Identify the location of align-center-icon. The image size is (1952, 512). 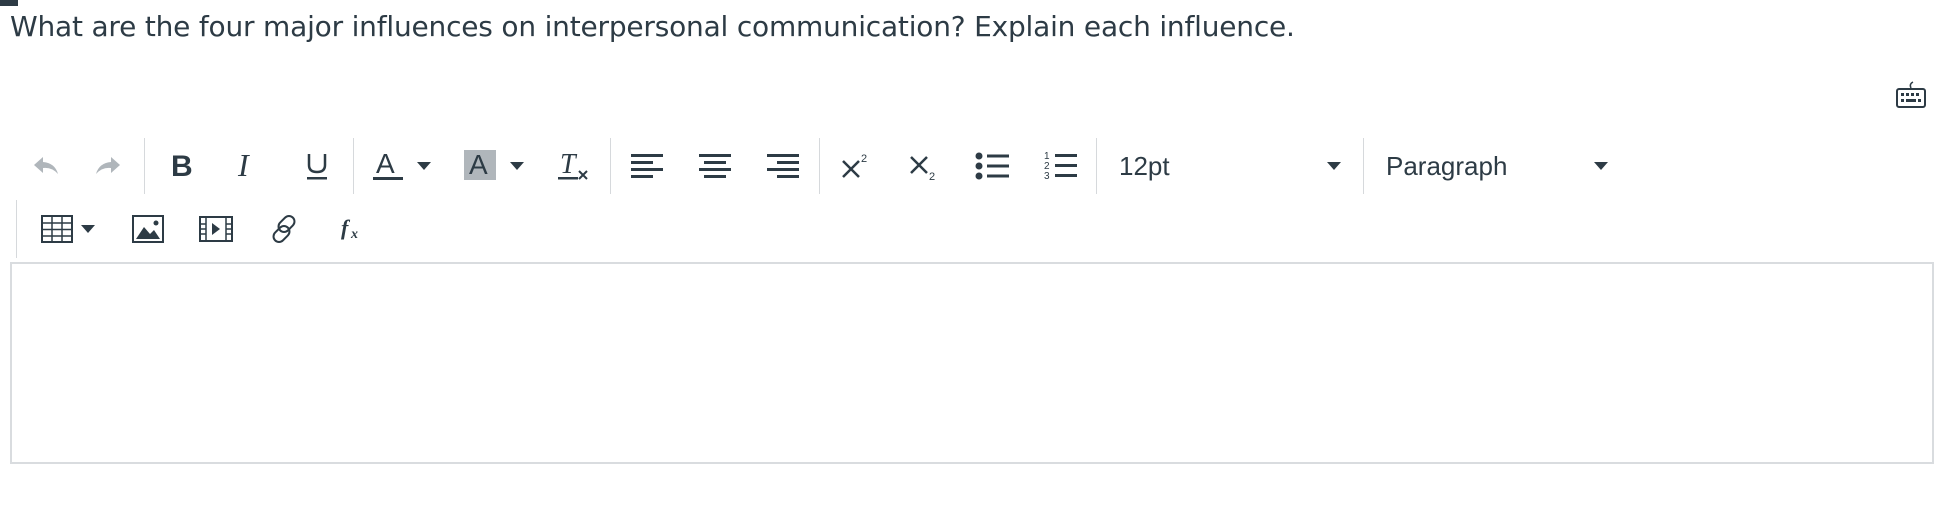
(715, 166).